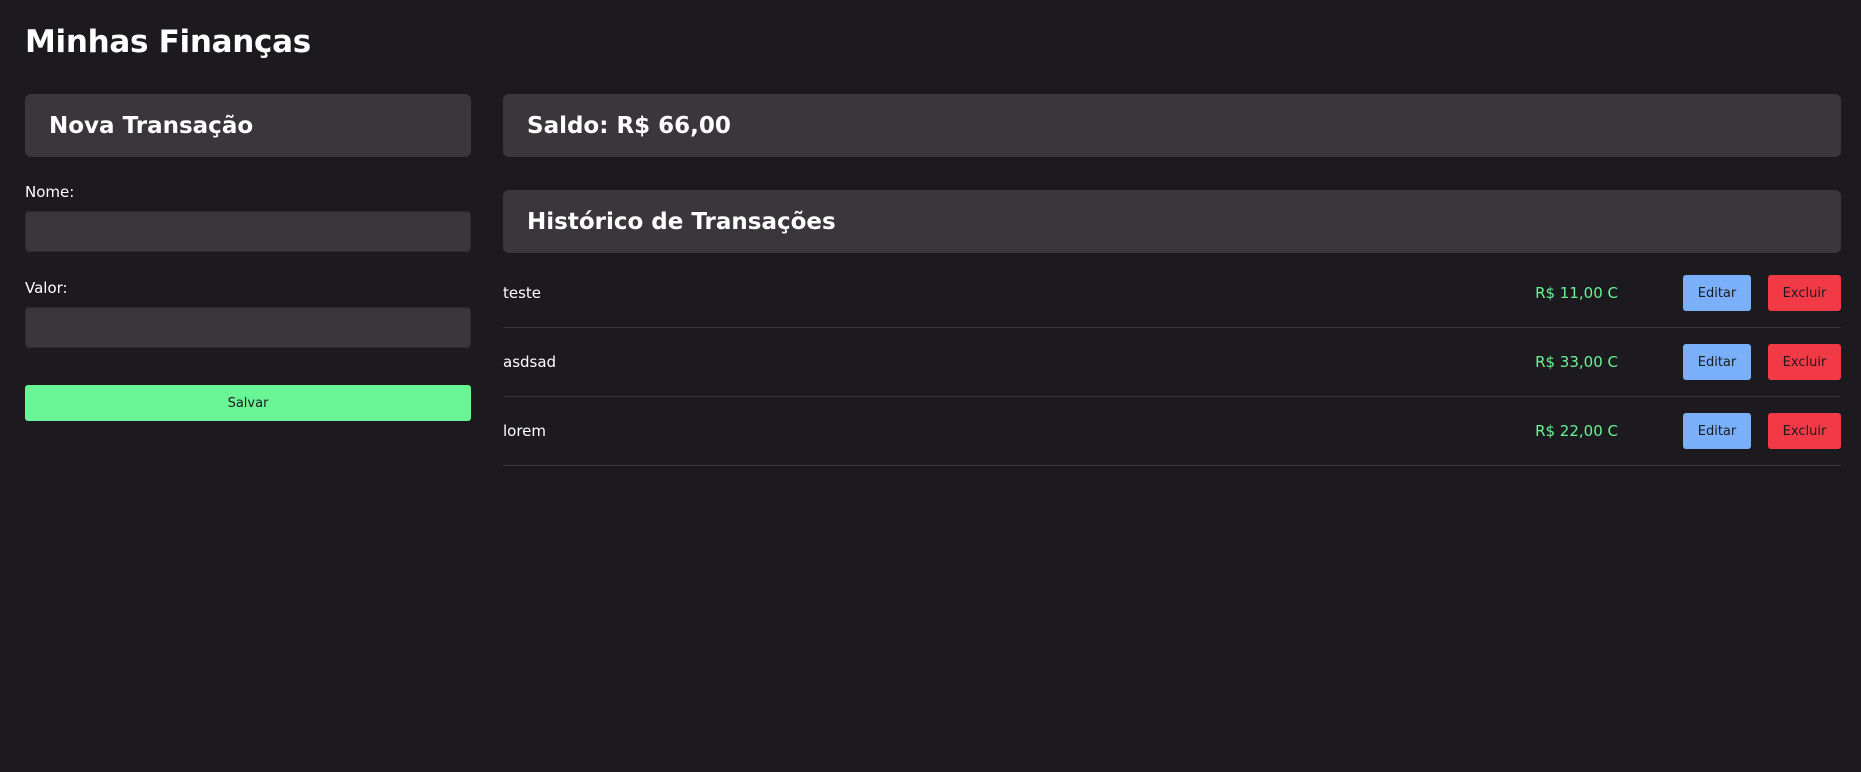  Describe the element at coordinates (50, 192) in the screenshot. I see `name-label: Nome:` at that location.